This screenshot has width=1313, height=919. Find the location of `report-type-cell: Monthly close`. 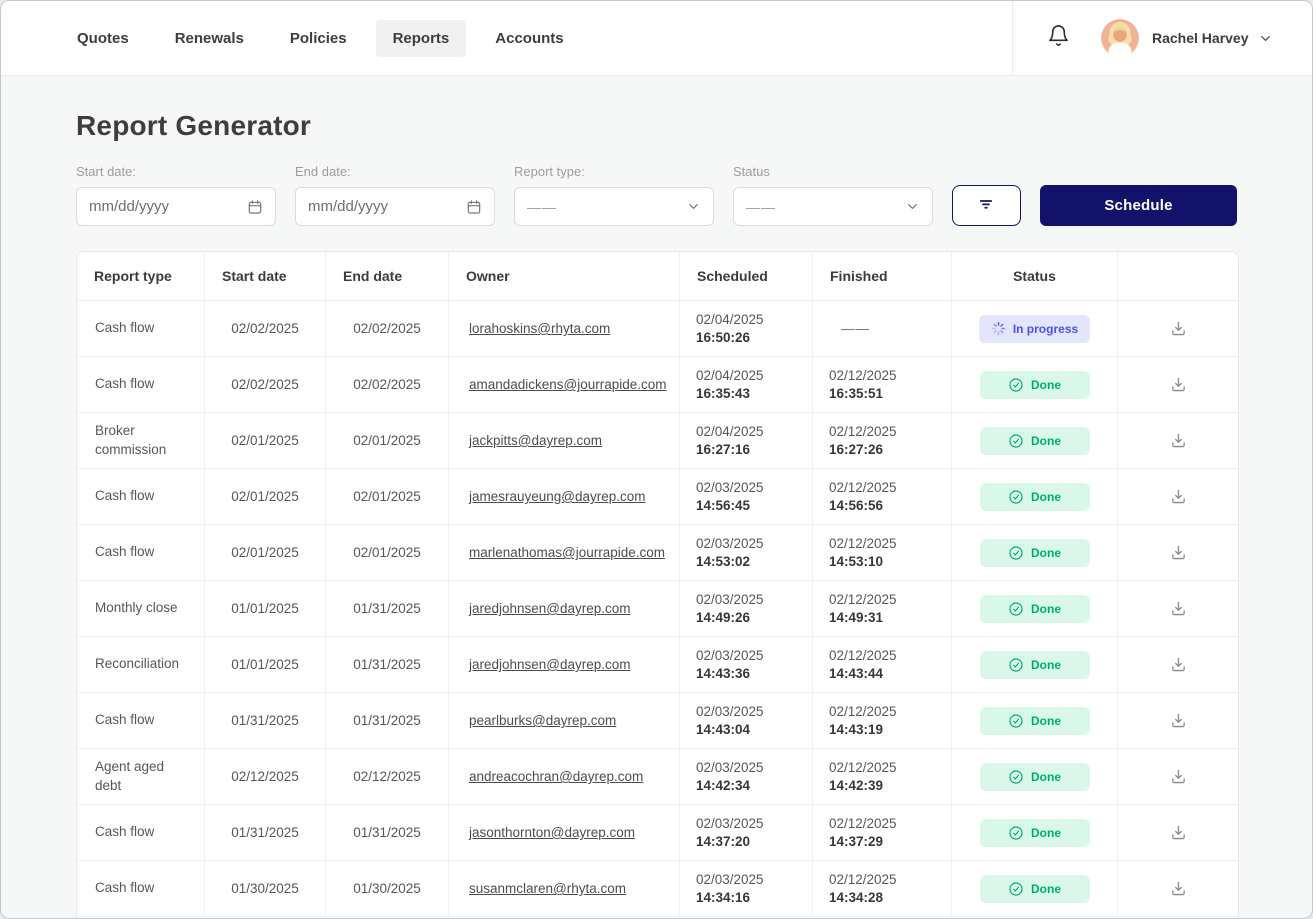

report-type-cell: Monthly close is located at coordinates (141, 608).